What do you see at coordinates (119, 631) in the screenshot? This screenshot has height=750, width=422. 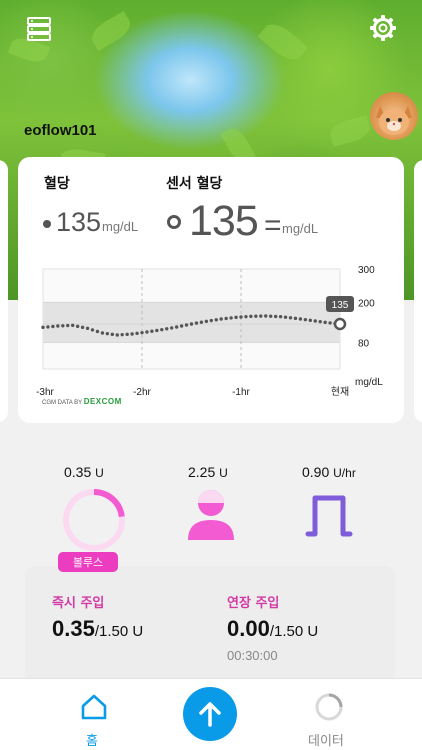 I see `immediate-infusion-total: /1.50 U` at bounding box center [119, 631].